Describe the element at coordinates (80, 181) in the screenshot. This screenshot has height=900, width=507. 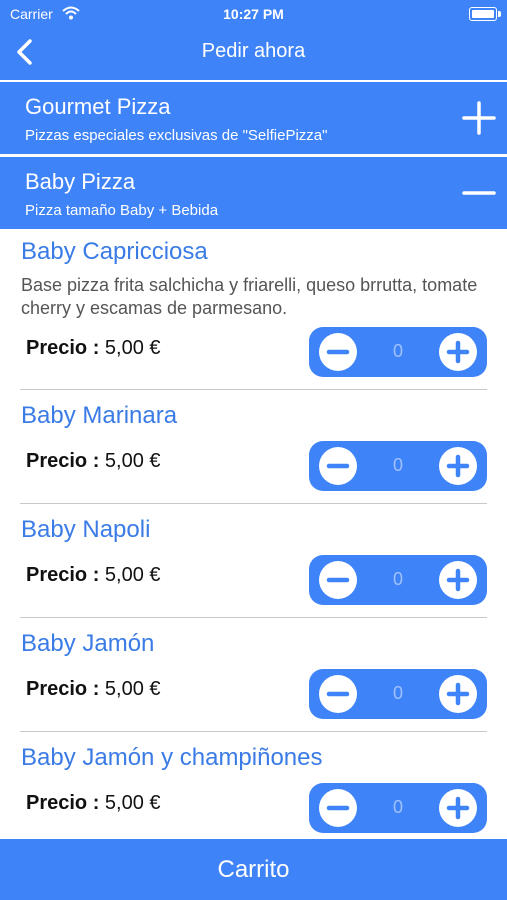
I see `section-title: Baby Pizza` at that location.